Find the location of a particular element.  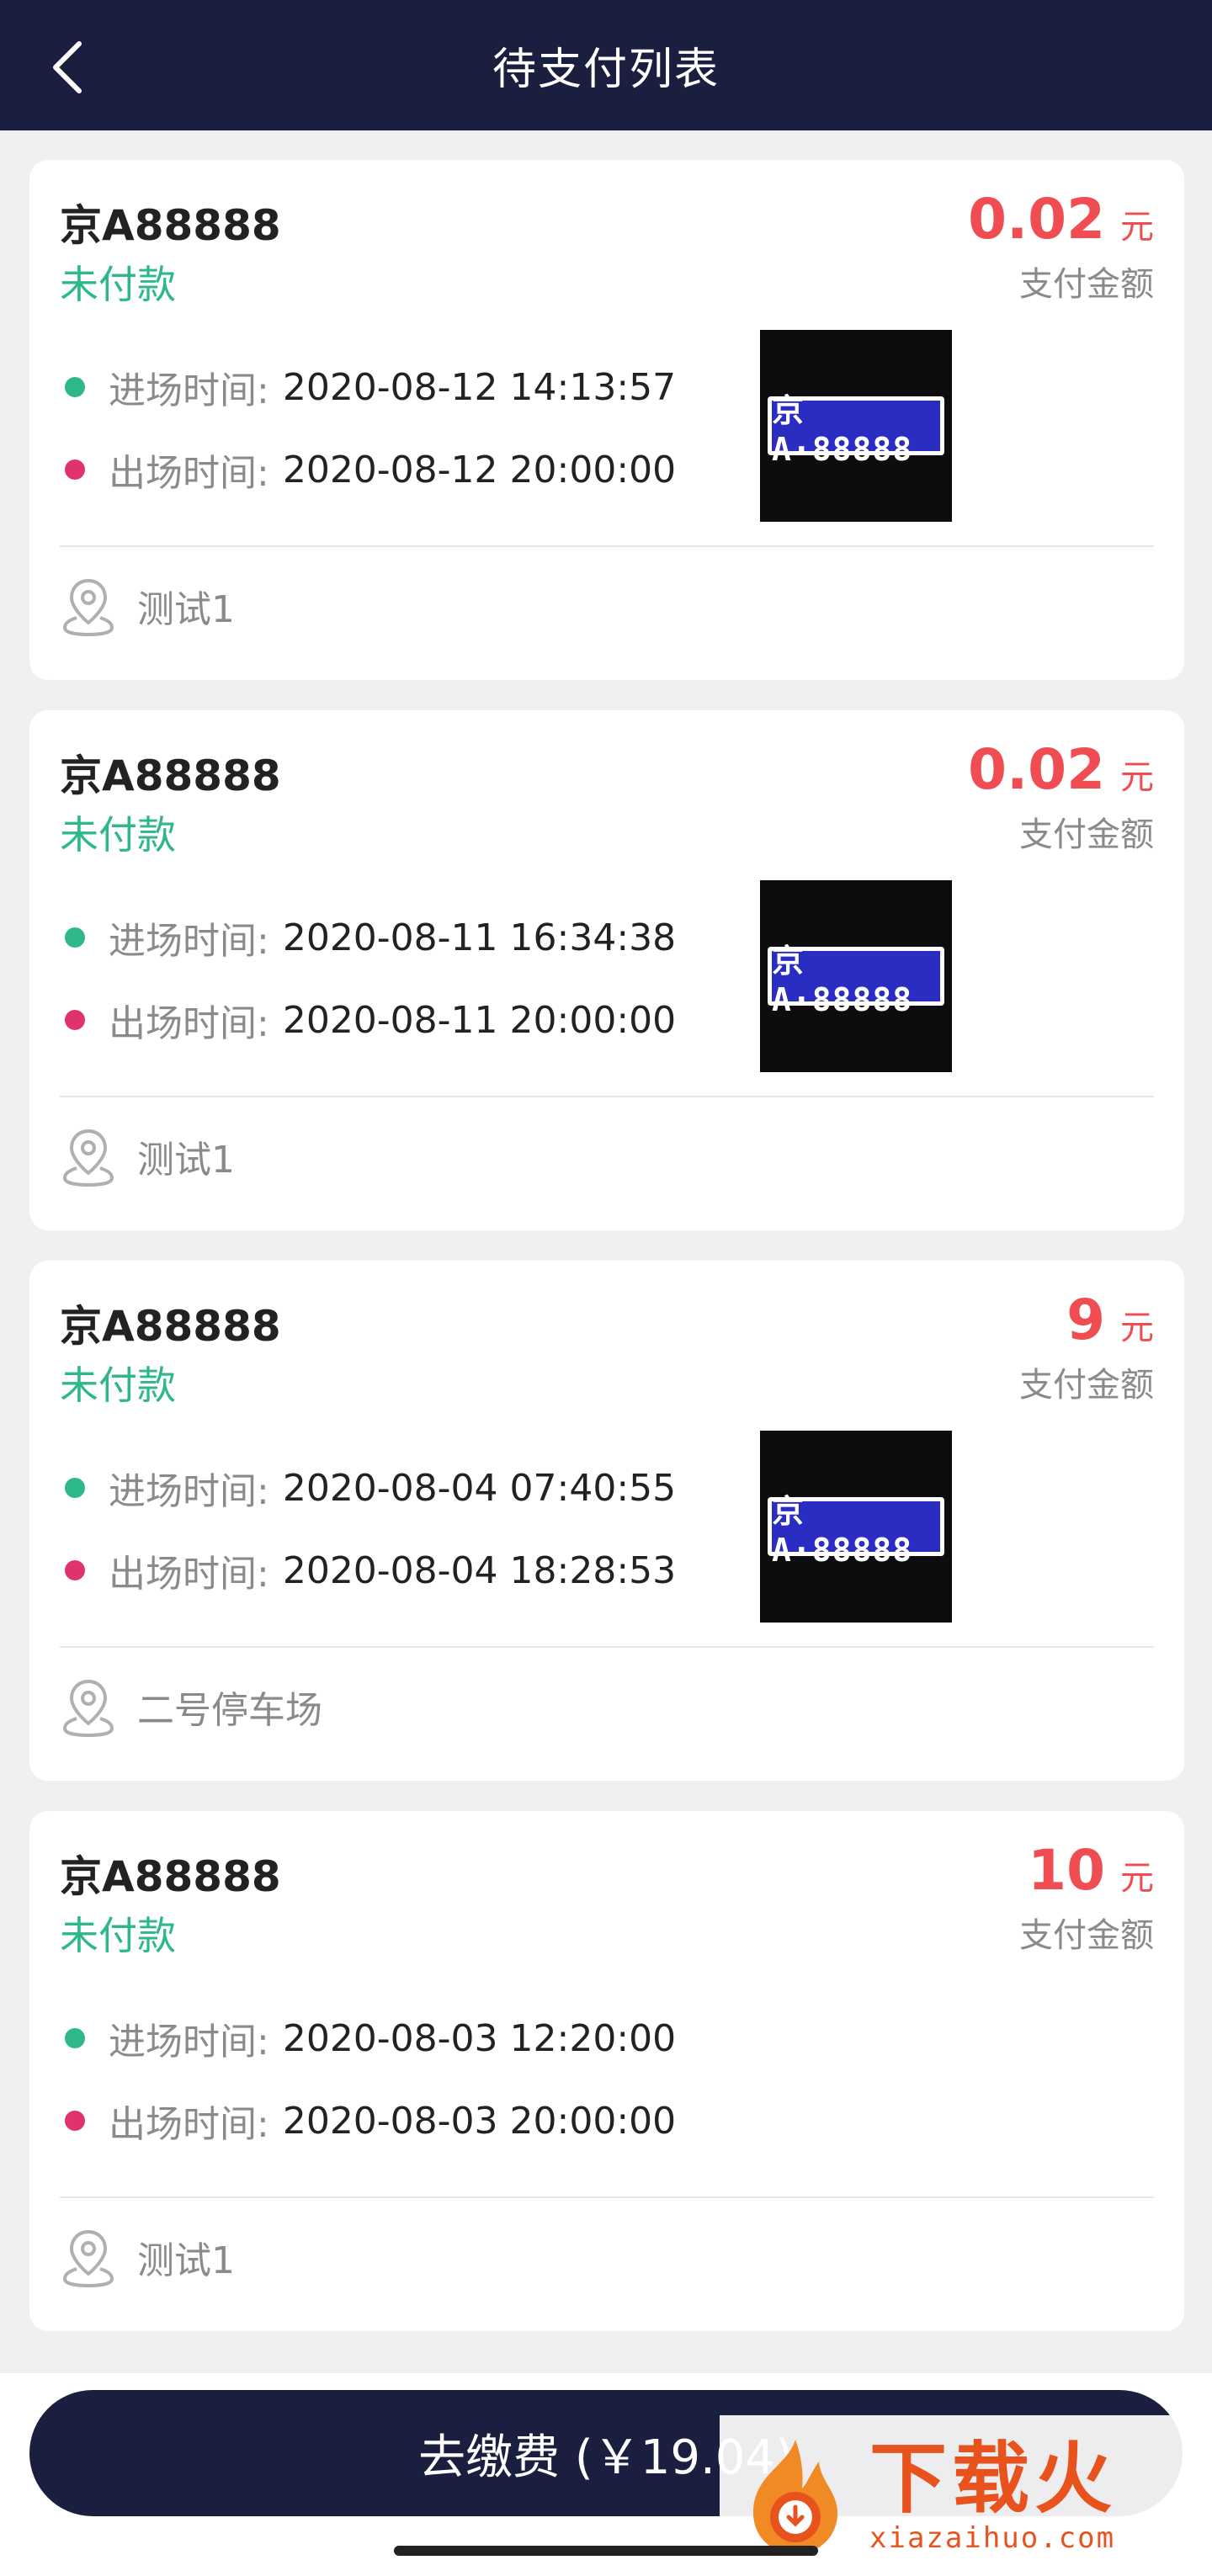

entry-time-row: 进场时间: 2020-08-12 14:13:57 is located at coordinates (368, 387).